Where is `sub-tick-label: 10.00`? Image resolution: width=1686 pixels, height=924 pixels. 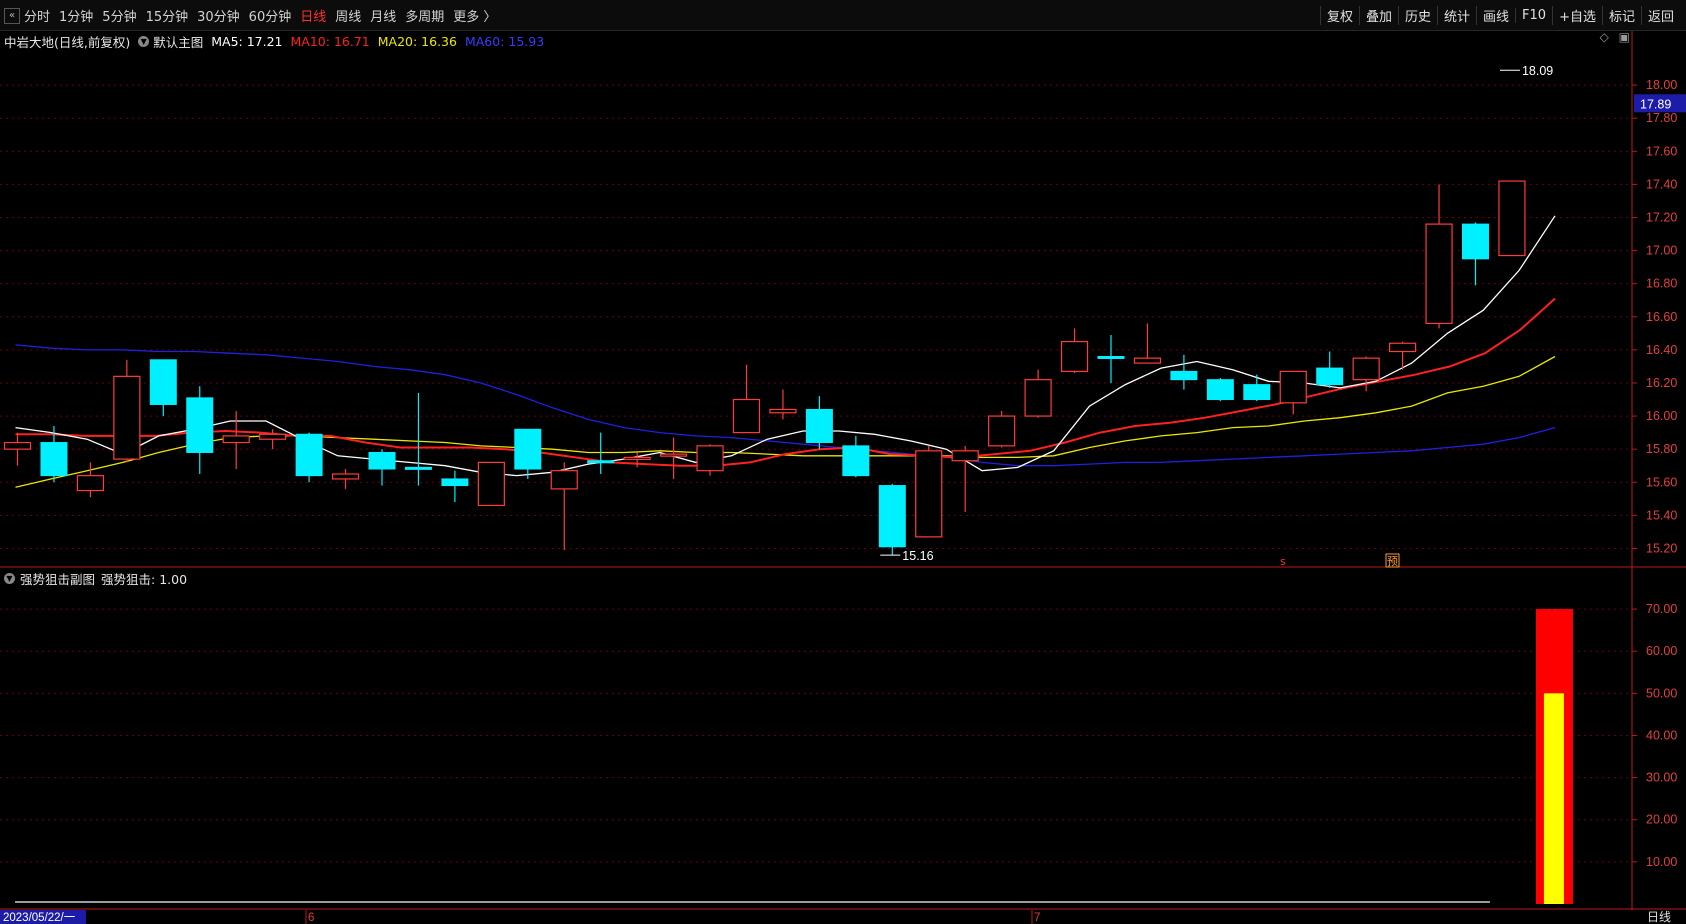
sub-tick-label: 10.00 is located at coordinates (1661, 862).